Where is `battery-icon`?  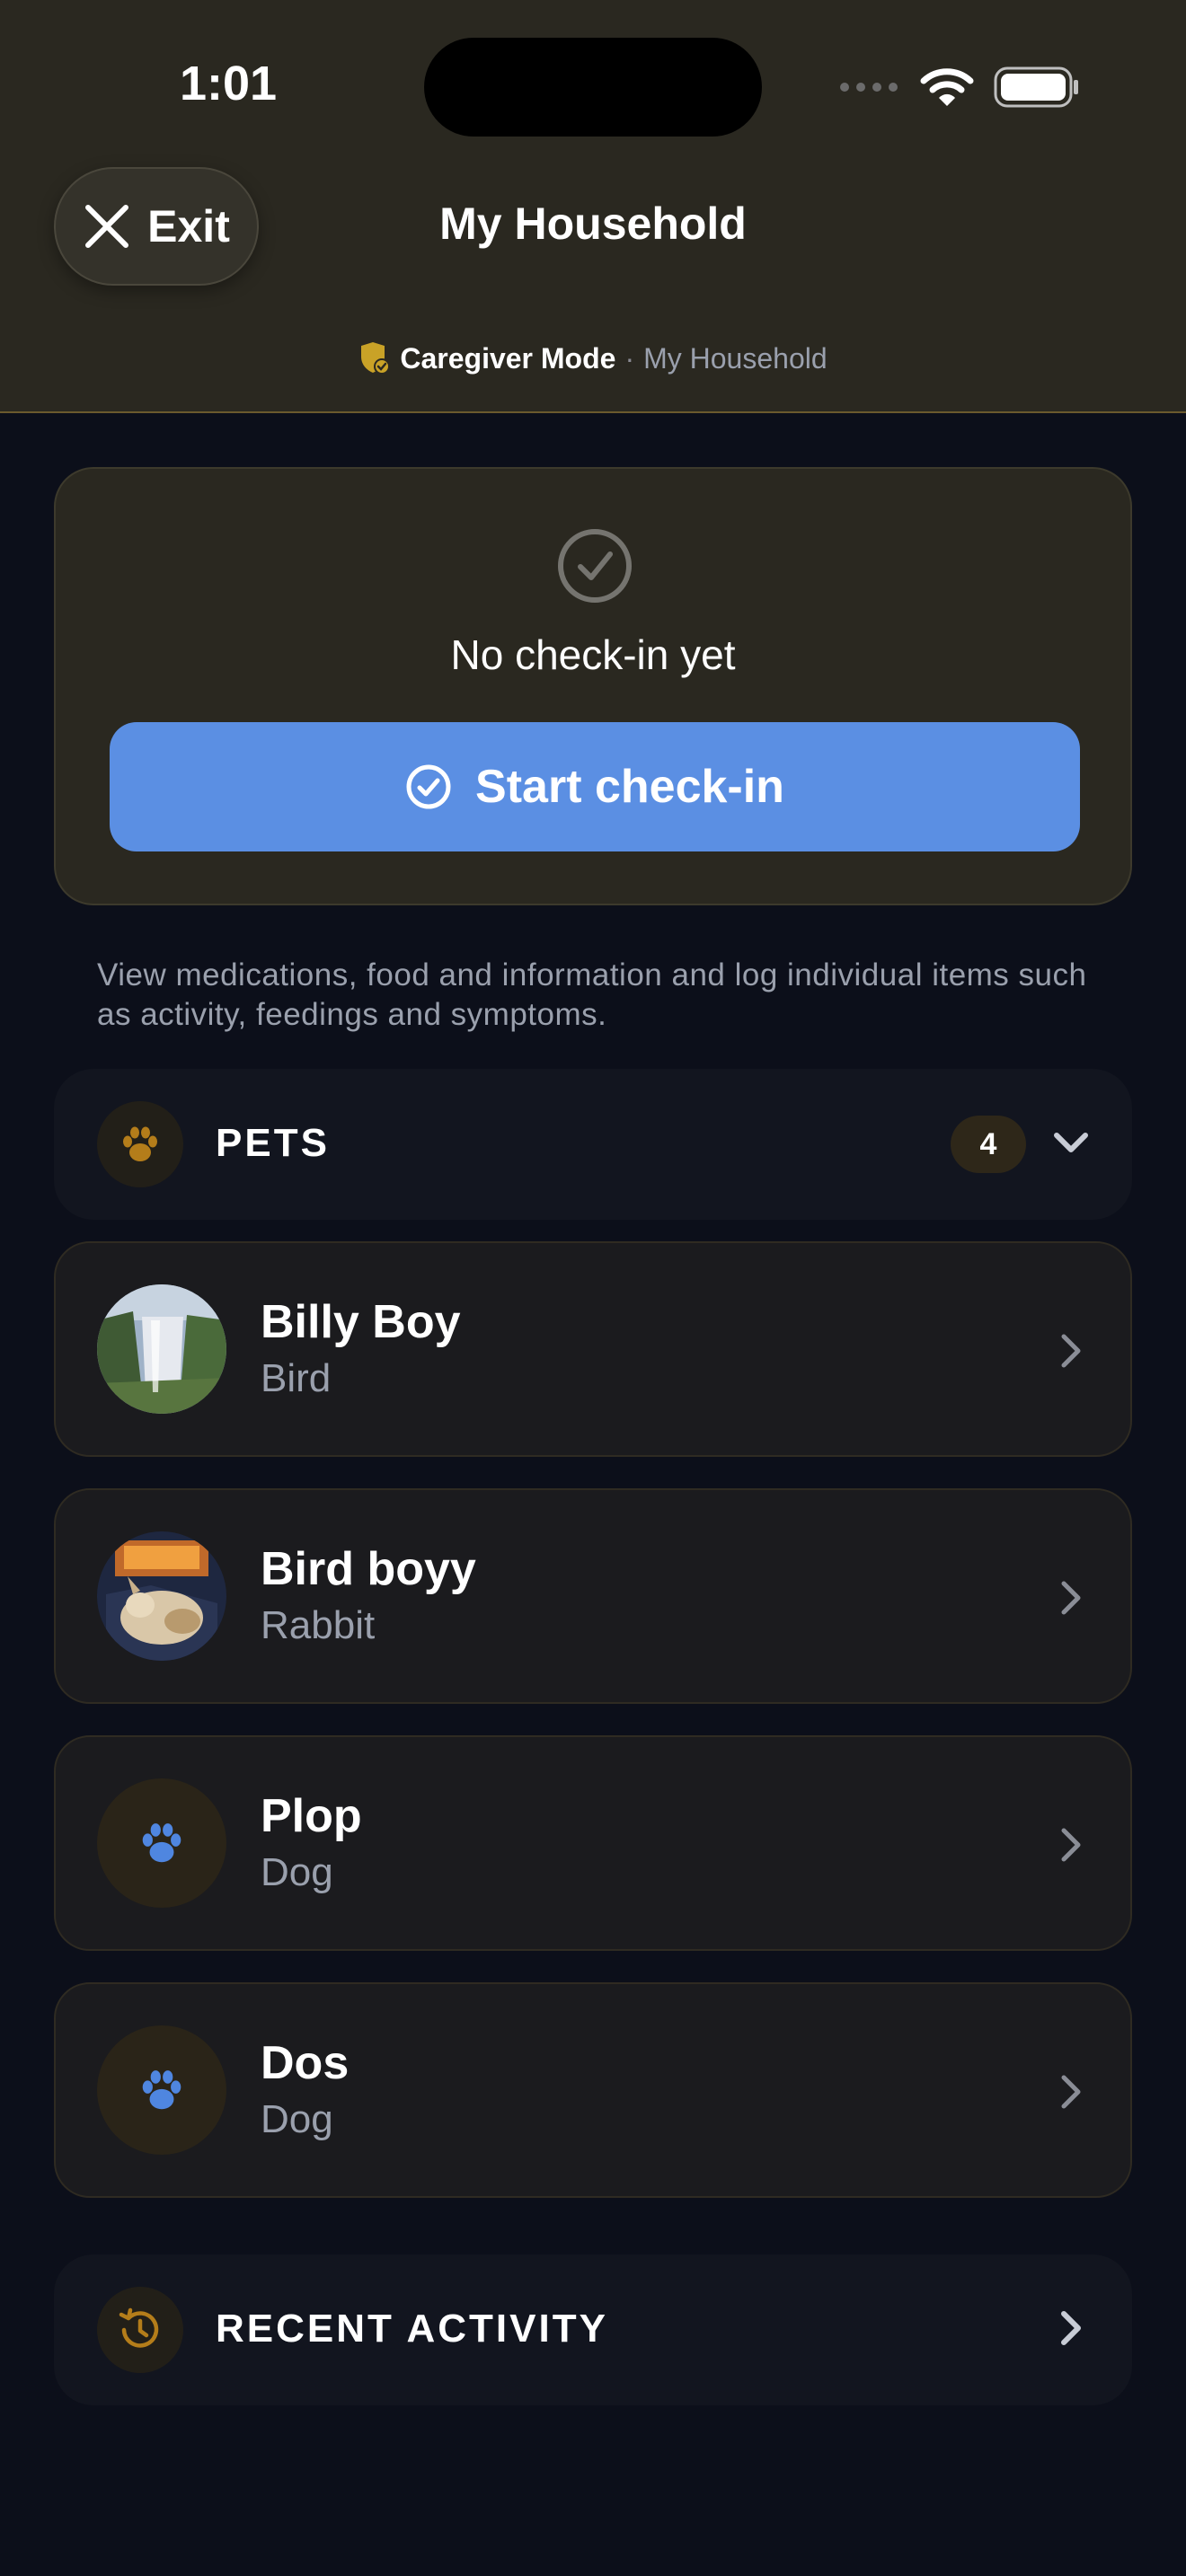 battery-icon is located at coordinates (1036, 87).